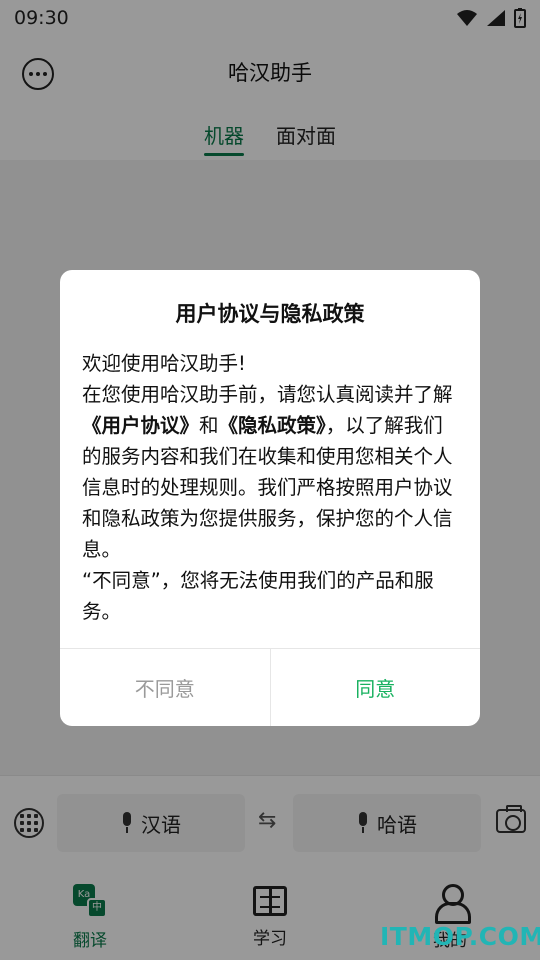 This screenshot has width=540, height=960. Describe the element at coordinates (140, 425) in the screenshot. I see `user-agreement-link: 《用户协议》` at that location.